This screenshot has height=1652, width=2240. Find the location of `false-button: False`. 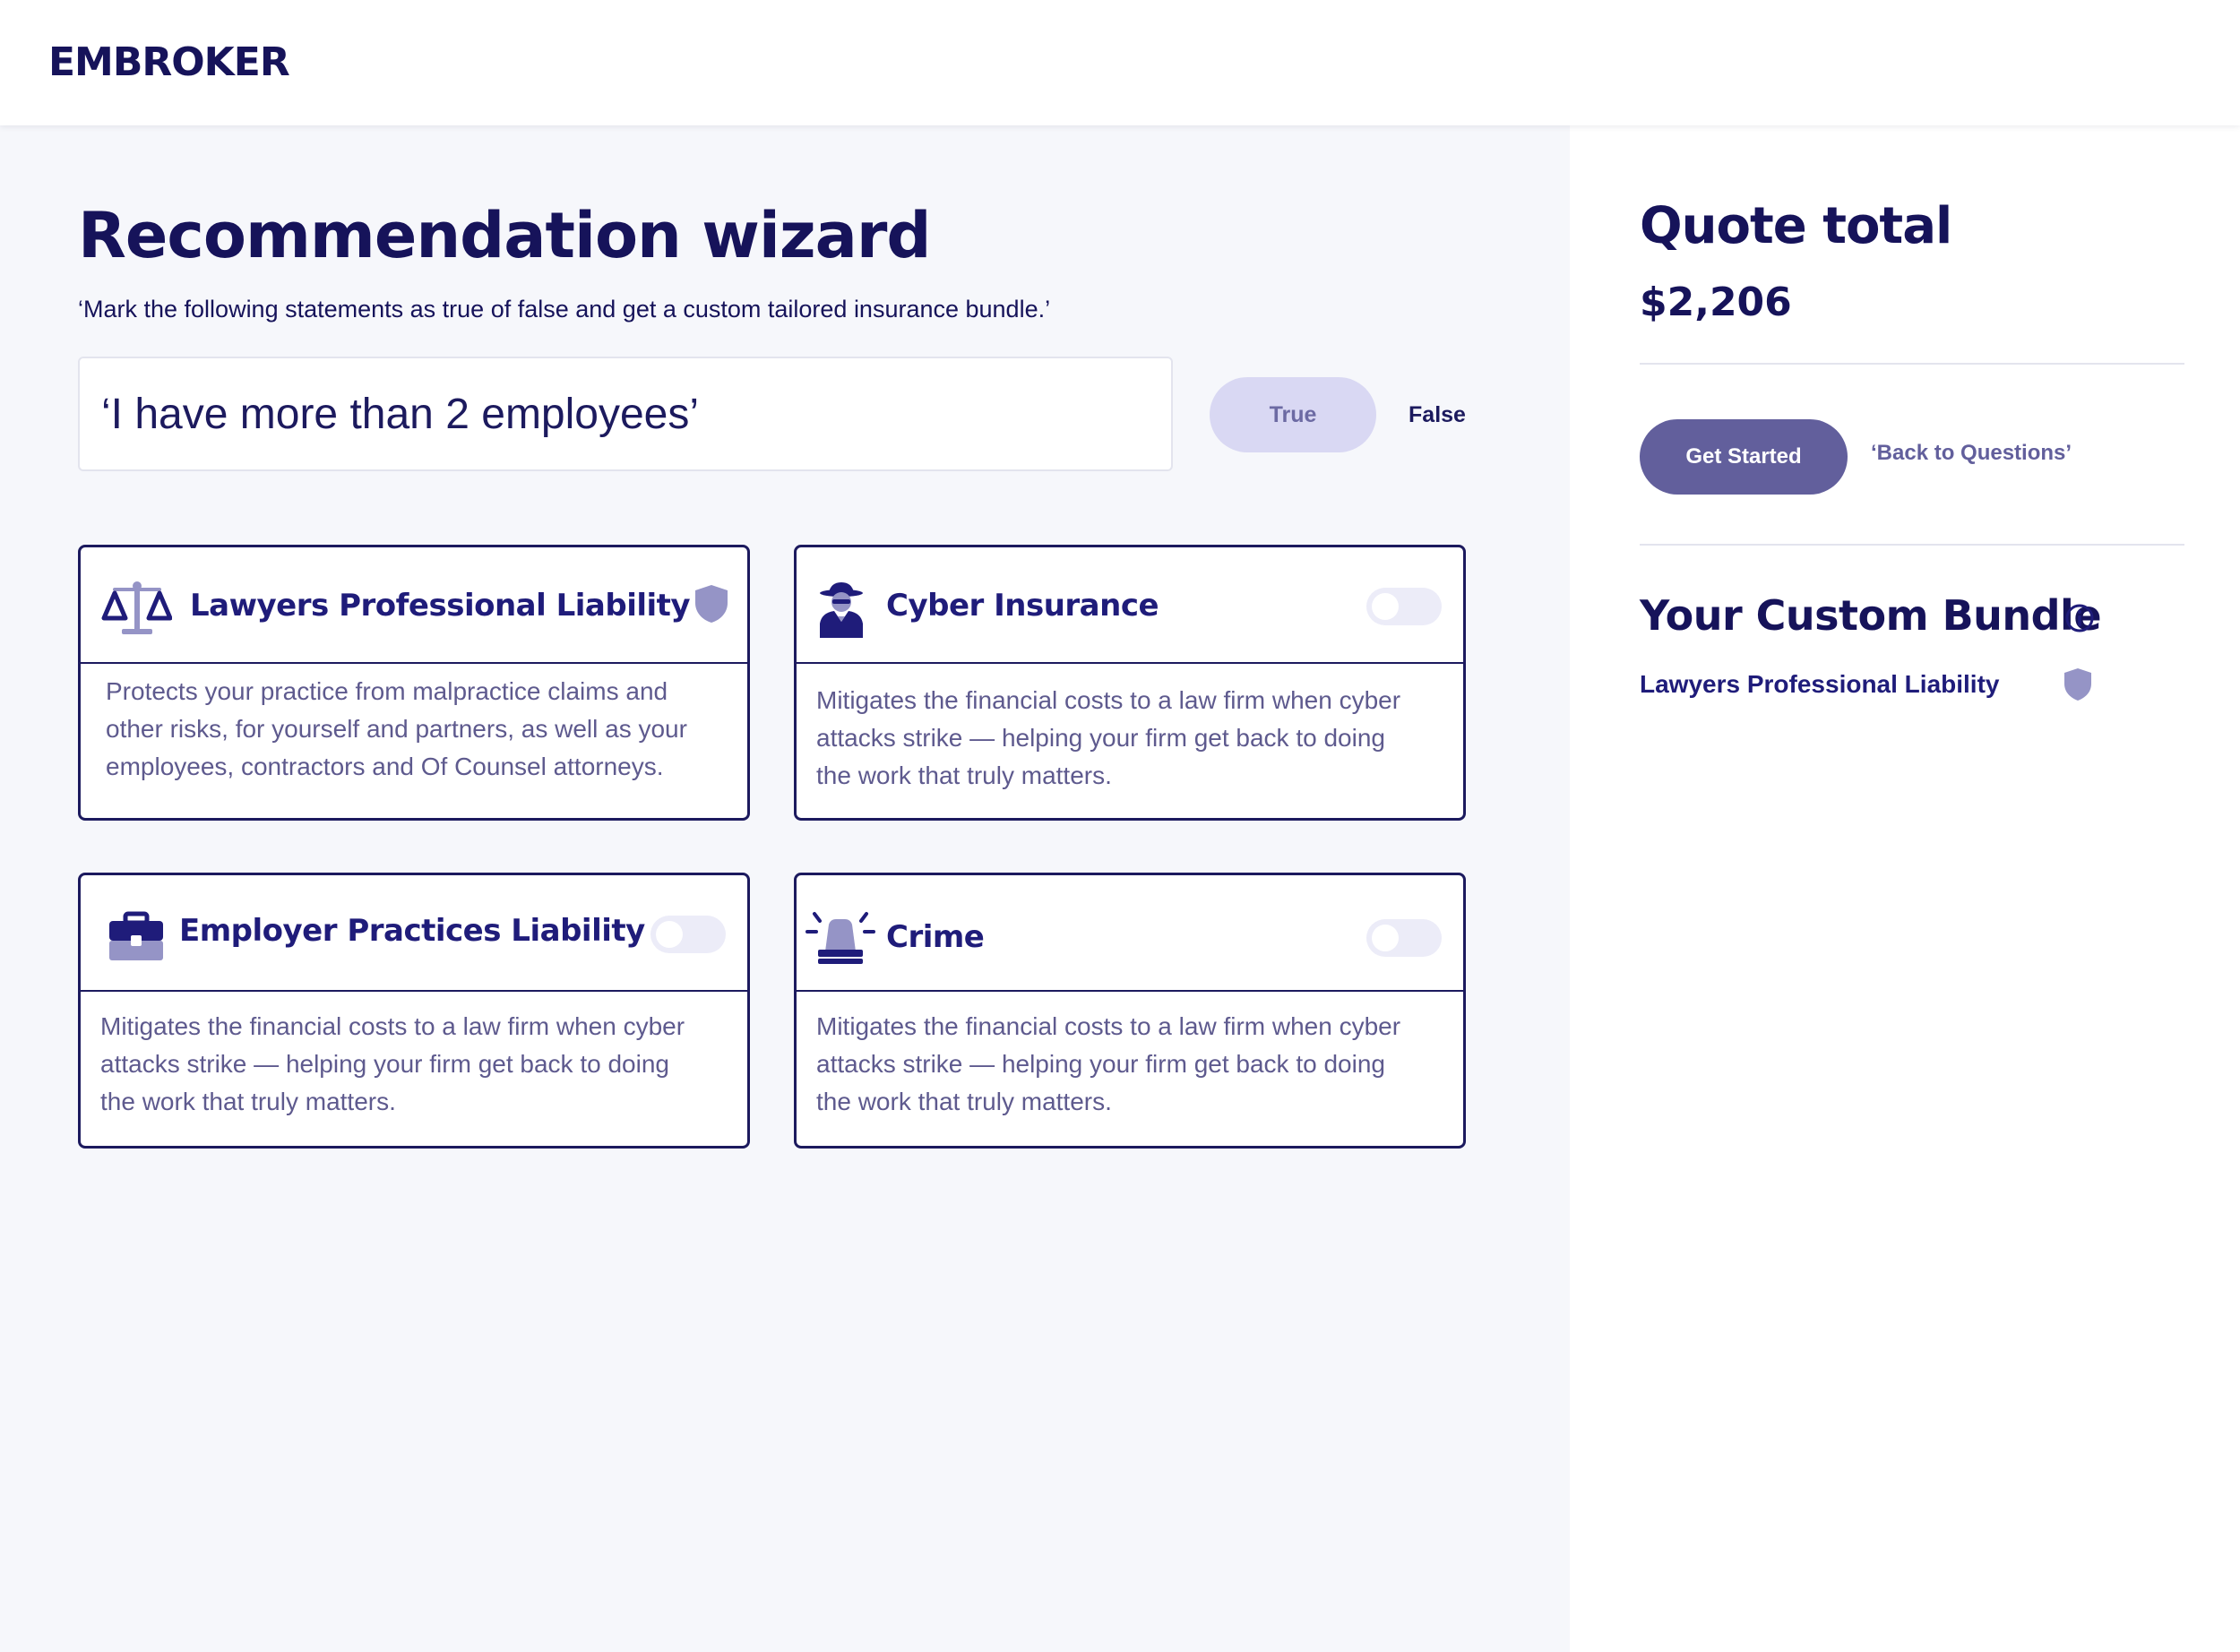

false-button: False is located at coordinates (1438, 414).